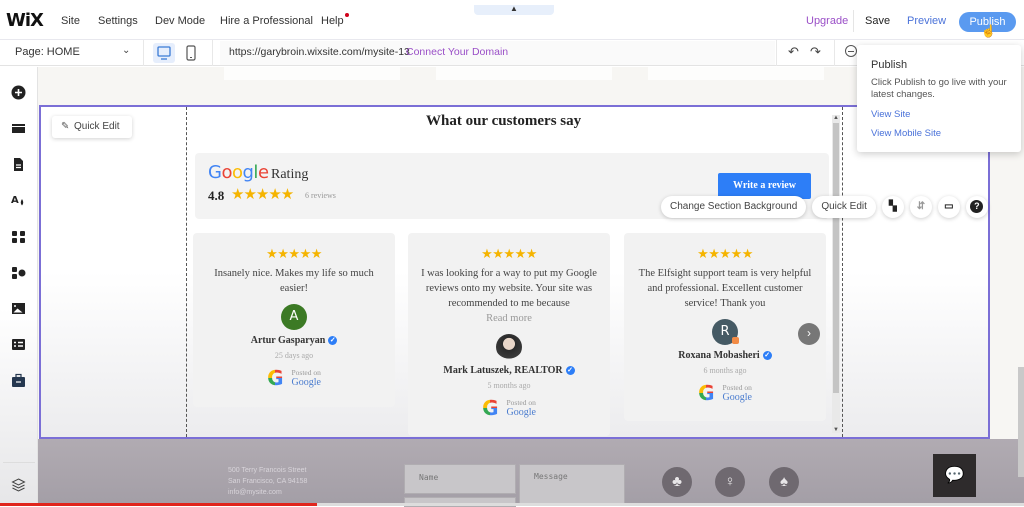 This screenshot has height=507, width=1024. What do you see at coordinates (267, 470) in the screenshot?
I see `address-line: 500 Terry Francois Street` at bounding box center [267, 470].